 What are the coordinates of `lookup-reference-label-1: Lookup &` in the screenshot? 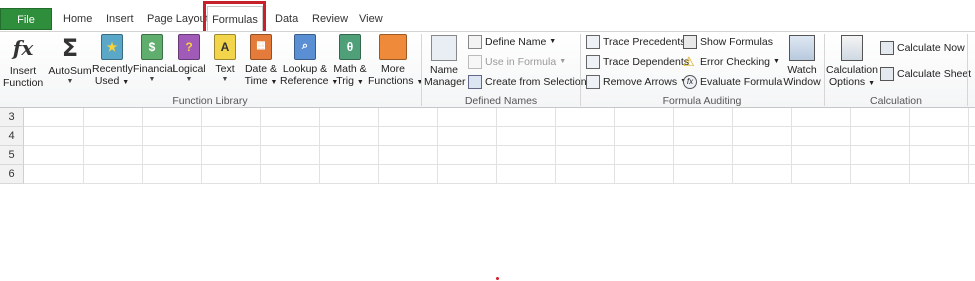 It's located at (305, 69).